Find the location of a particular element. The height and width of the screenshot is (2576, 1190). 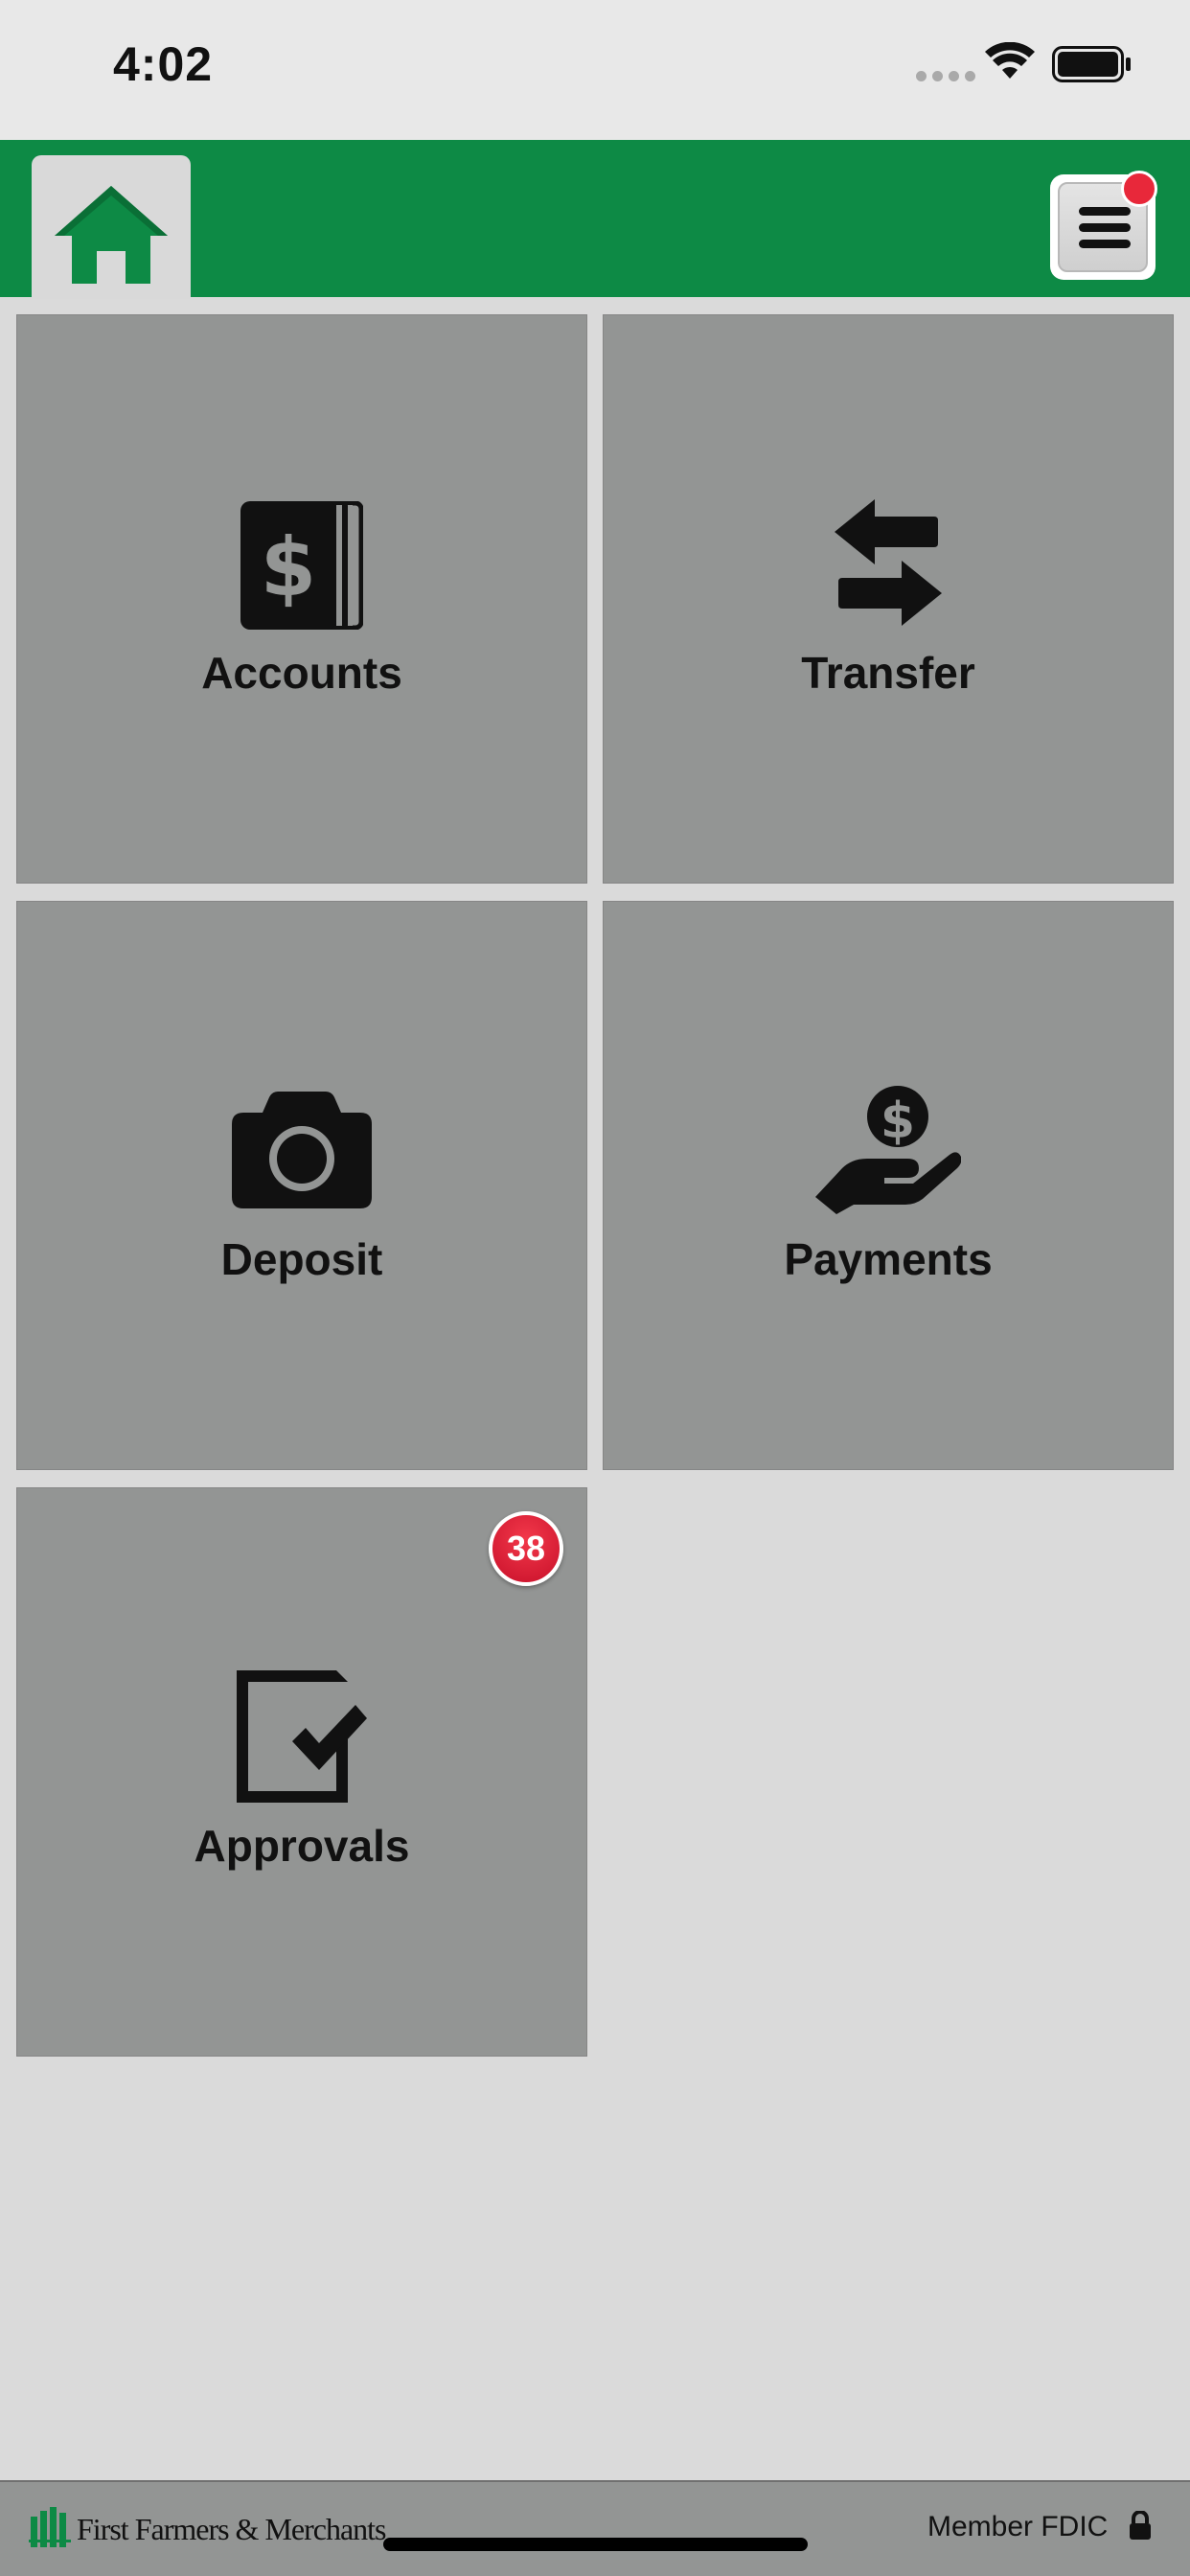

hand-coin-icon: $ is located at coordinates (888, 1150).